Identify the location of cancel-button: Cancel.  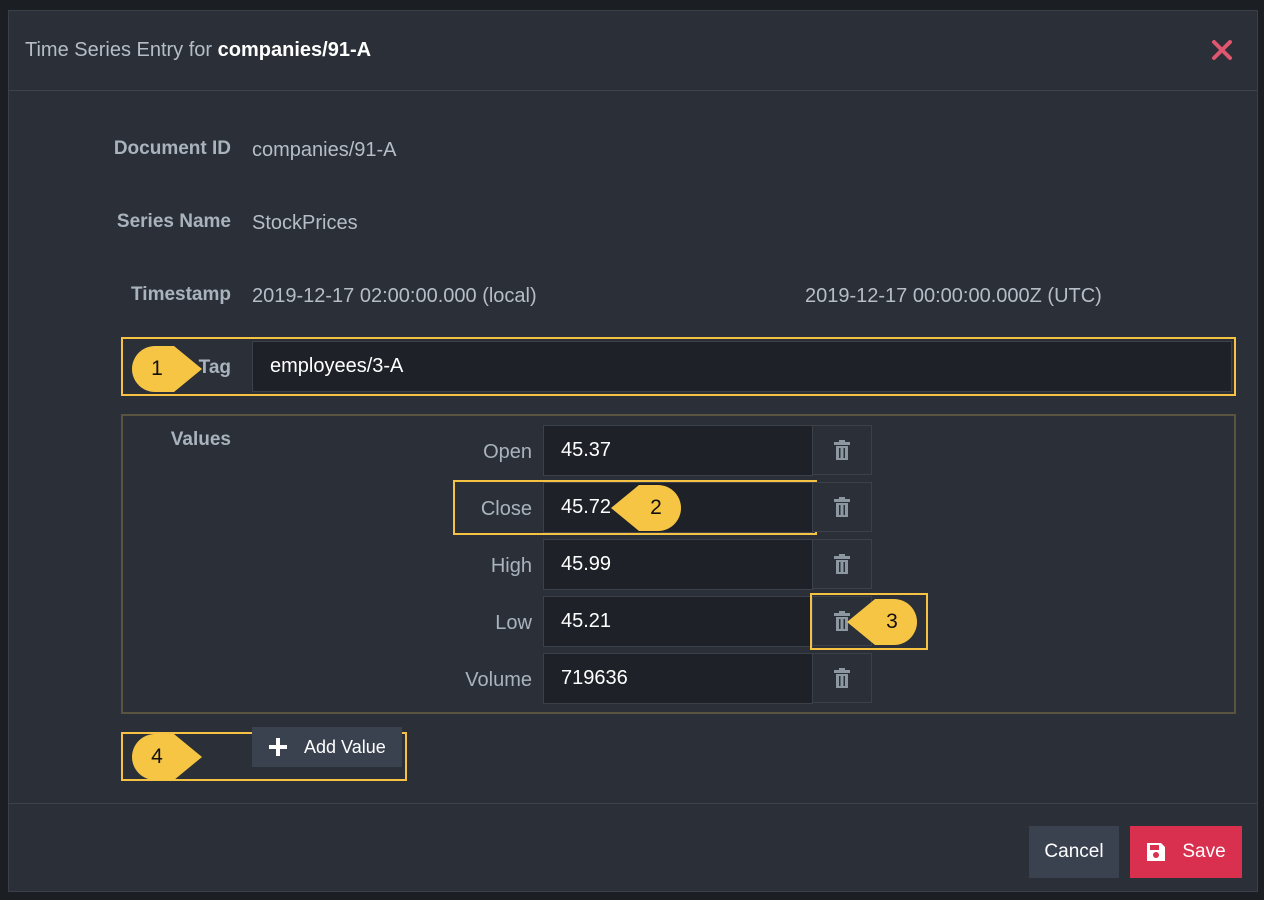
(1074, 852).